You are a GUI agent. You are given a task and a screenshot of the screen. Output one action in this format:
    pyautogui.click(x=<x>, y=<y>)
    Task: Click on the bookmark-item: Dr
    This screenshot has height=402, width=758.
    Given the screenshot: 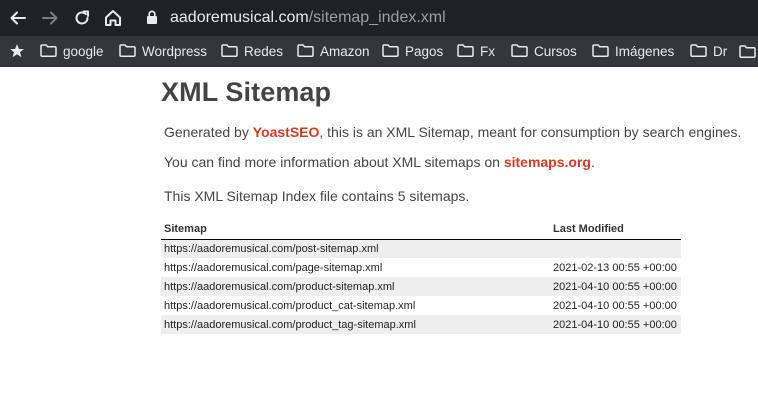 What is the action you would take?
    pyautogui.click(x=708, y=51)
    